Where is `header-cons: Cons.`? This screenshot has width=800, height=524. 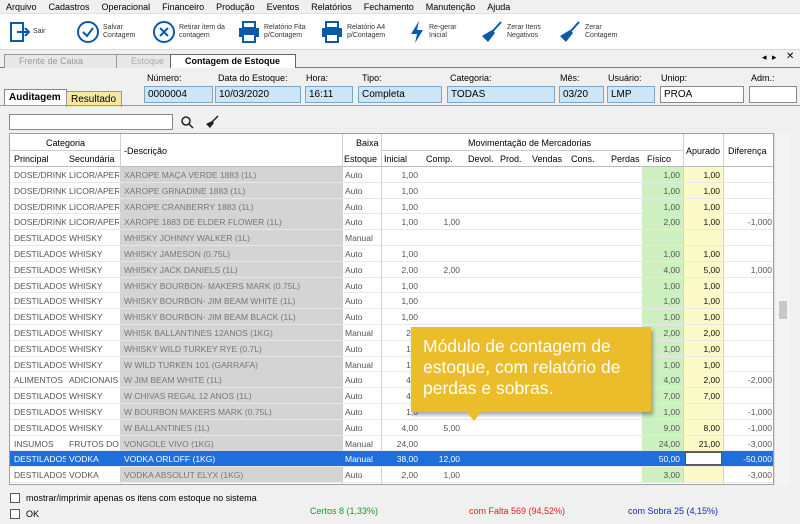 header-cons: Cons. is located at coordinates (583, 159).